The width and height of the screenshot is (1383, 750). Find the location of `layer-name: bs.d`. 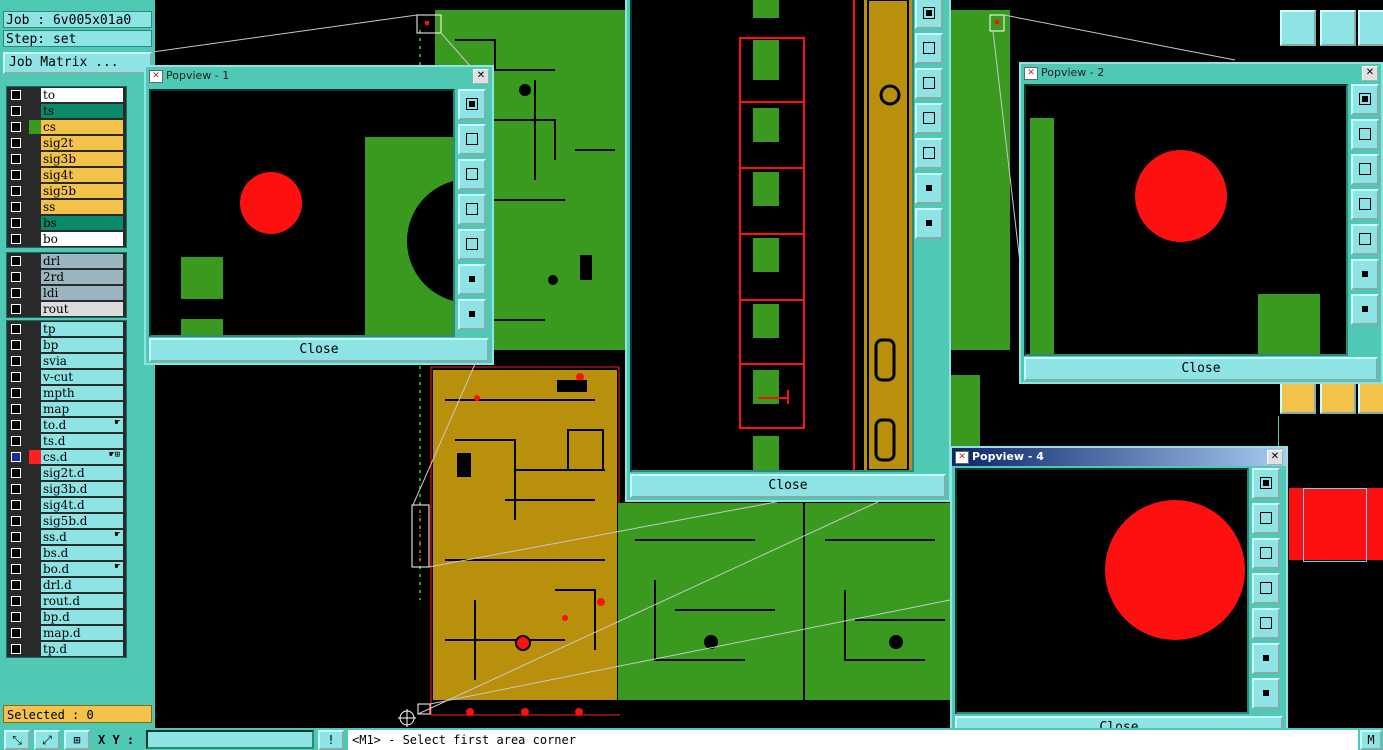

layer-name: bs.d is located at coordinates (82, 553).